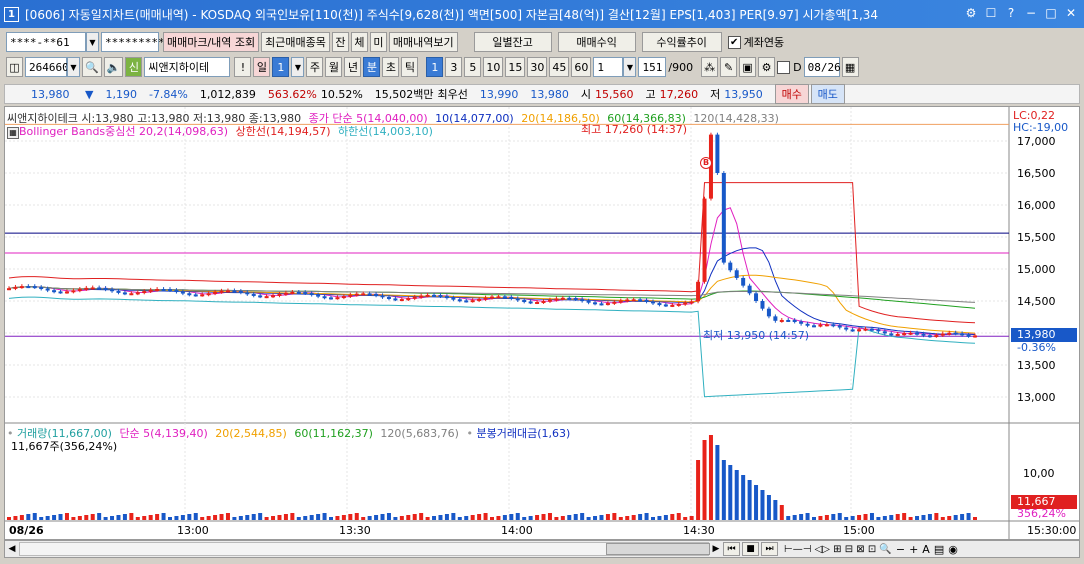  What do you see at coordinates (706, 163) in the screenshot?
I see `buy-marker: B` at bounding box center [706, 163].